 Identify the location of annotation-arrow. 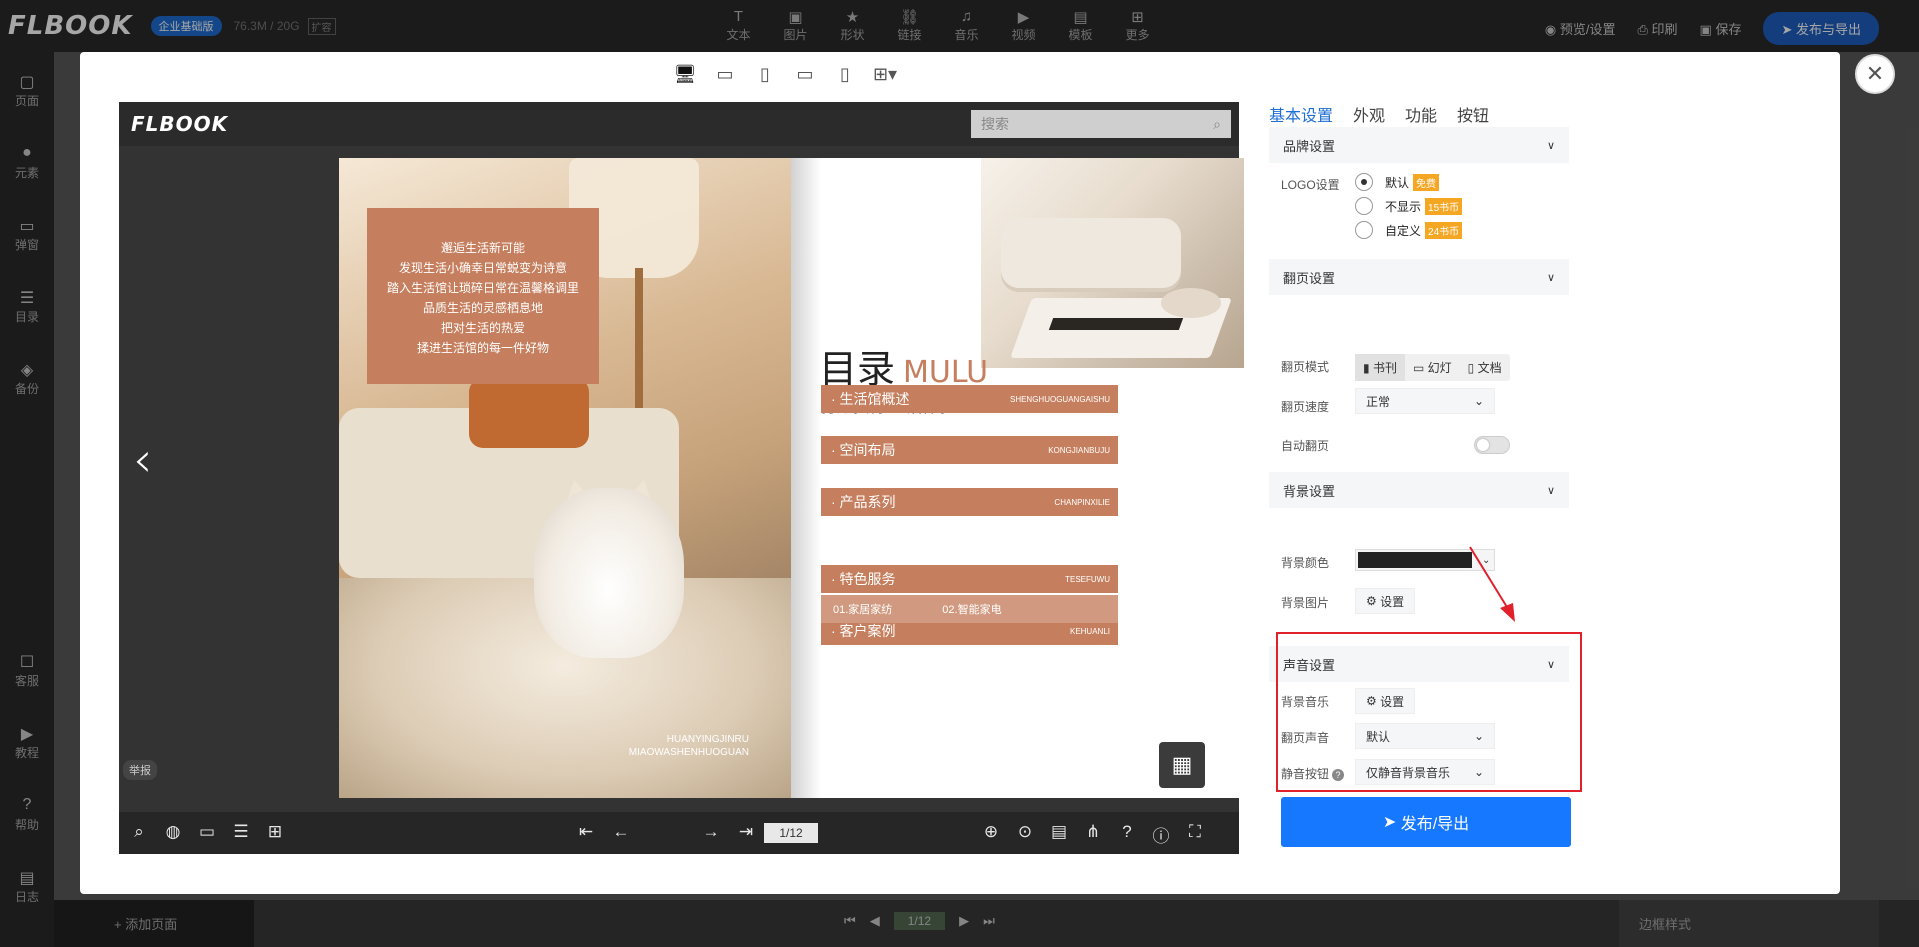
(1492, 584).